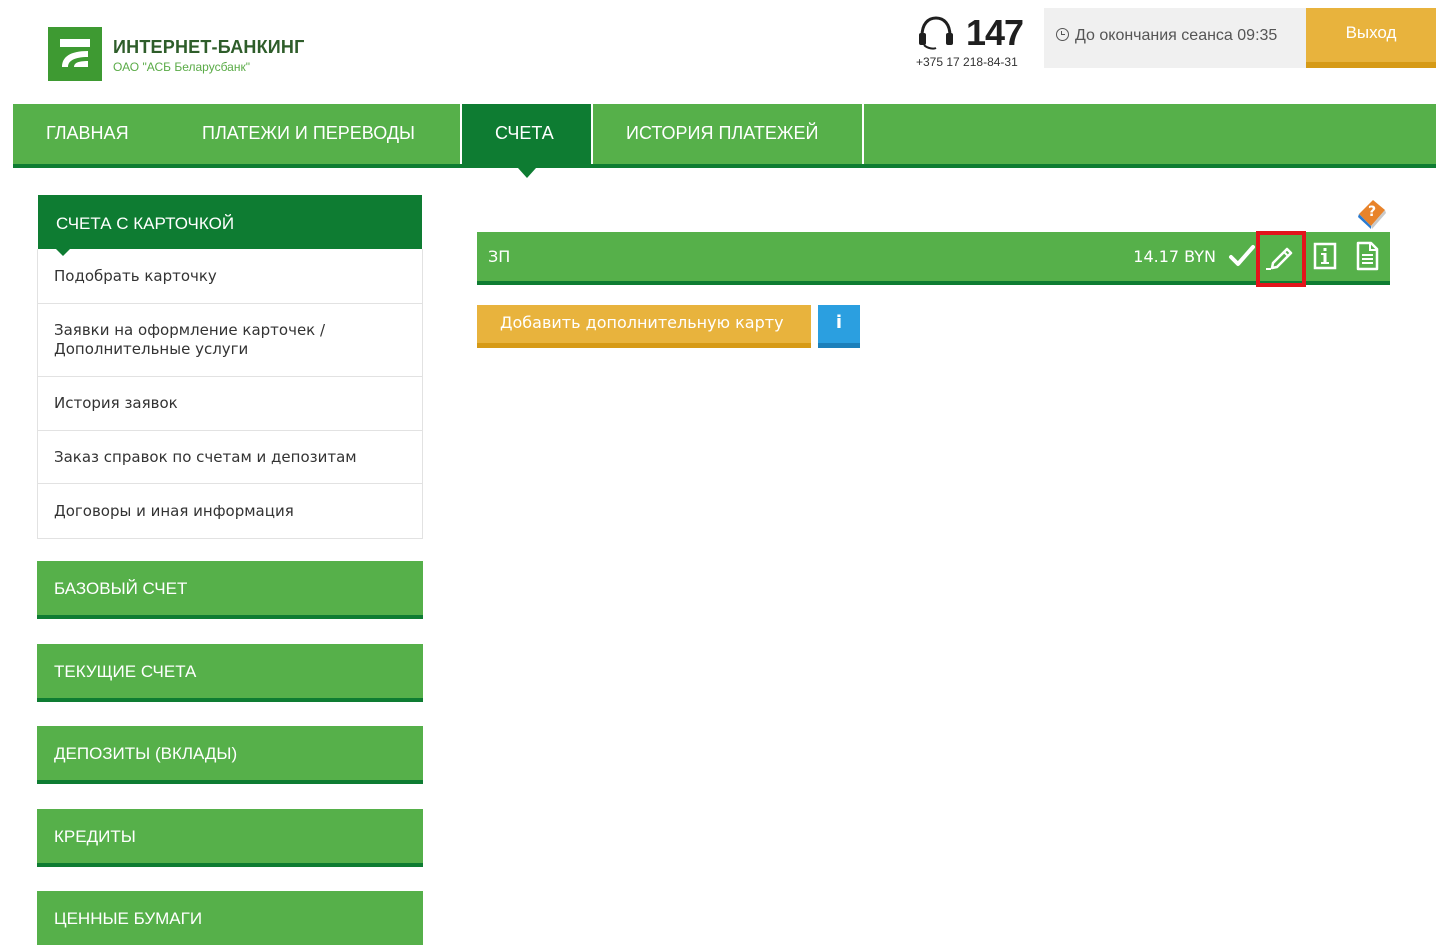 This screenshot has height=945, width=1436. I want to click on check-icon, so click(1242, 256).